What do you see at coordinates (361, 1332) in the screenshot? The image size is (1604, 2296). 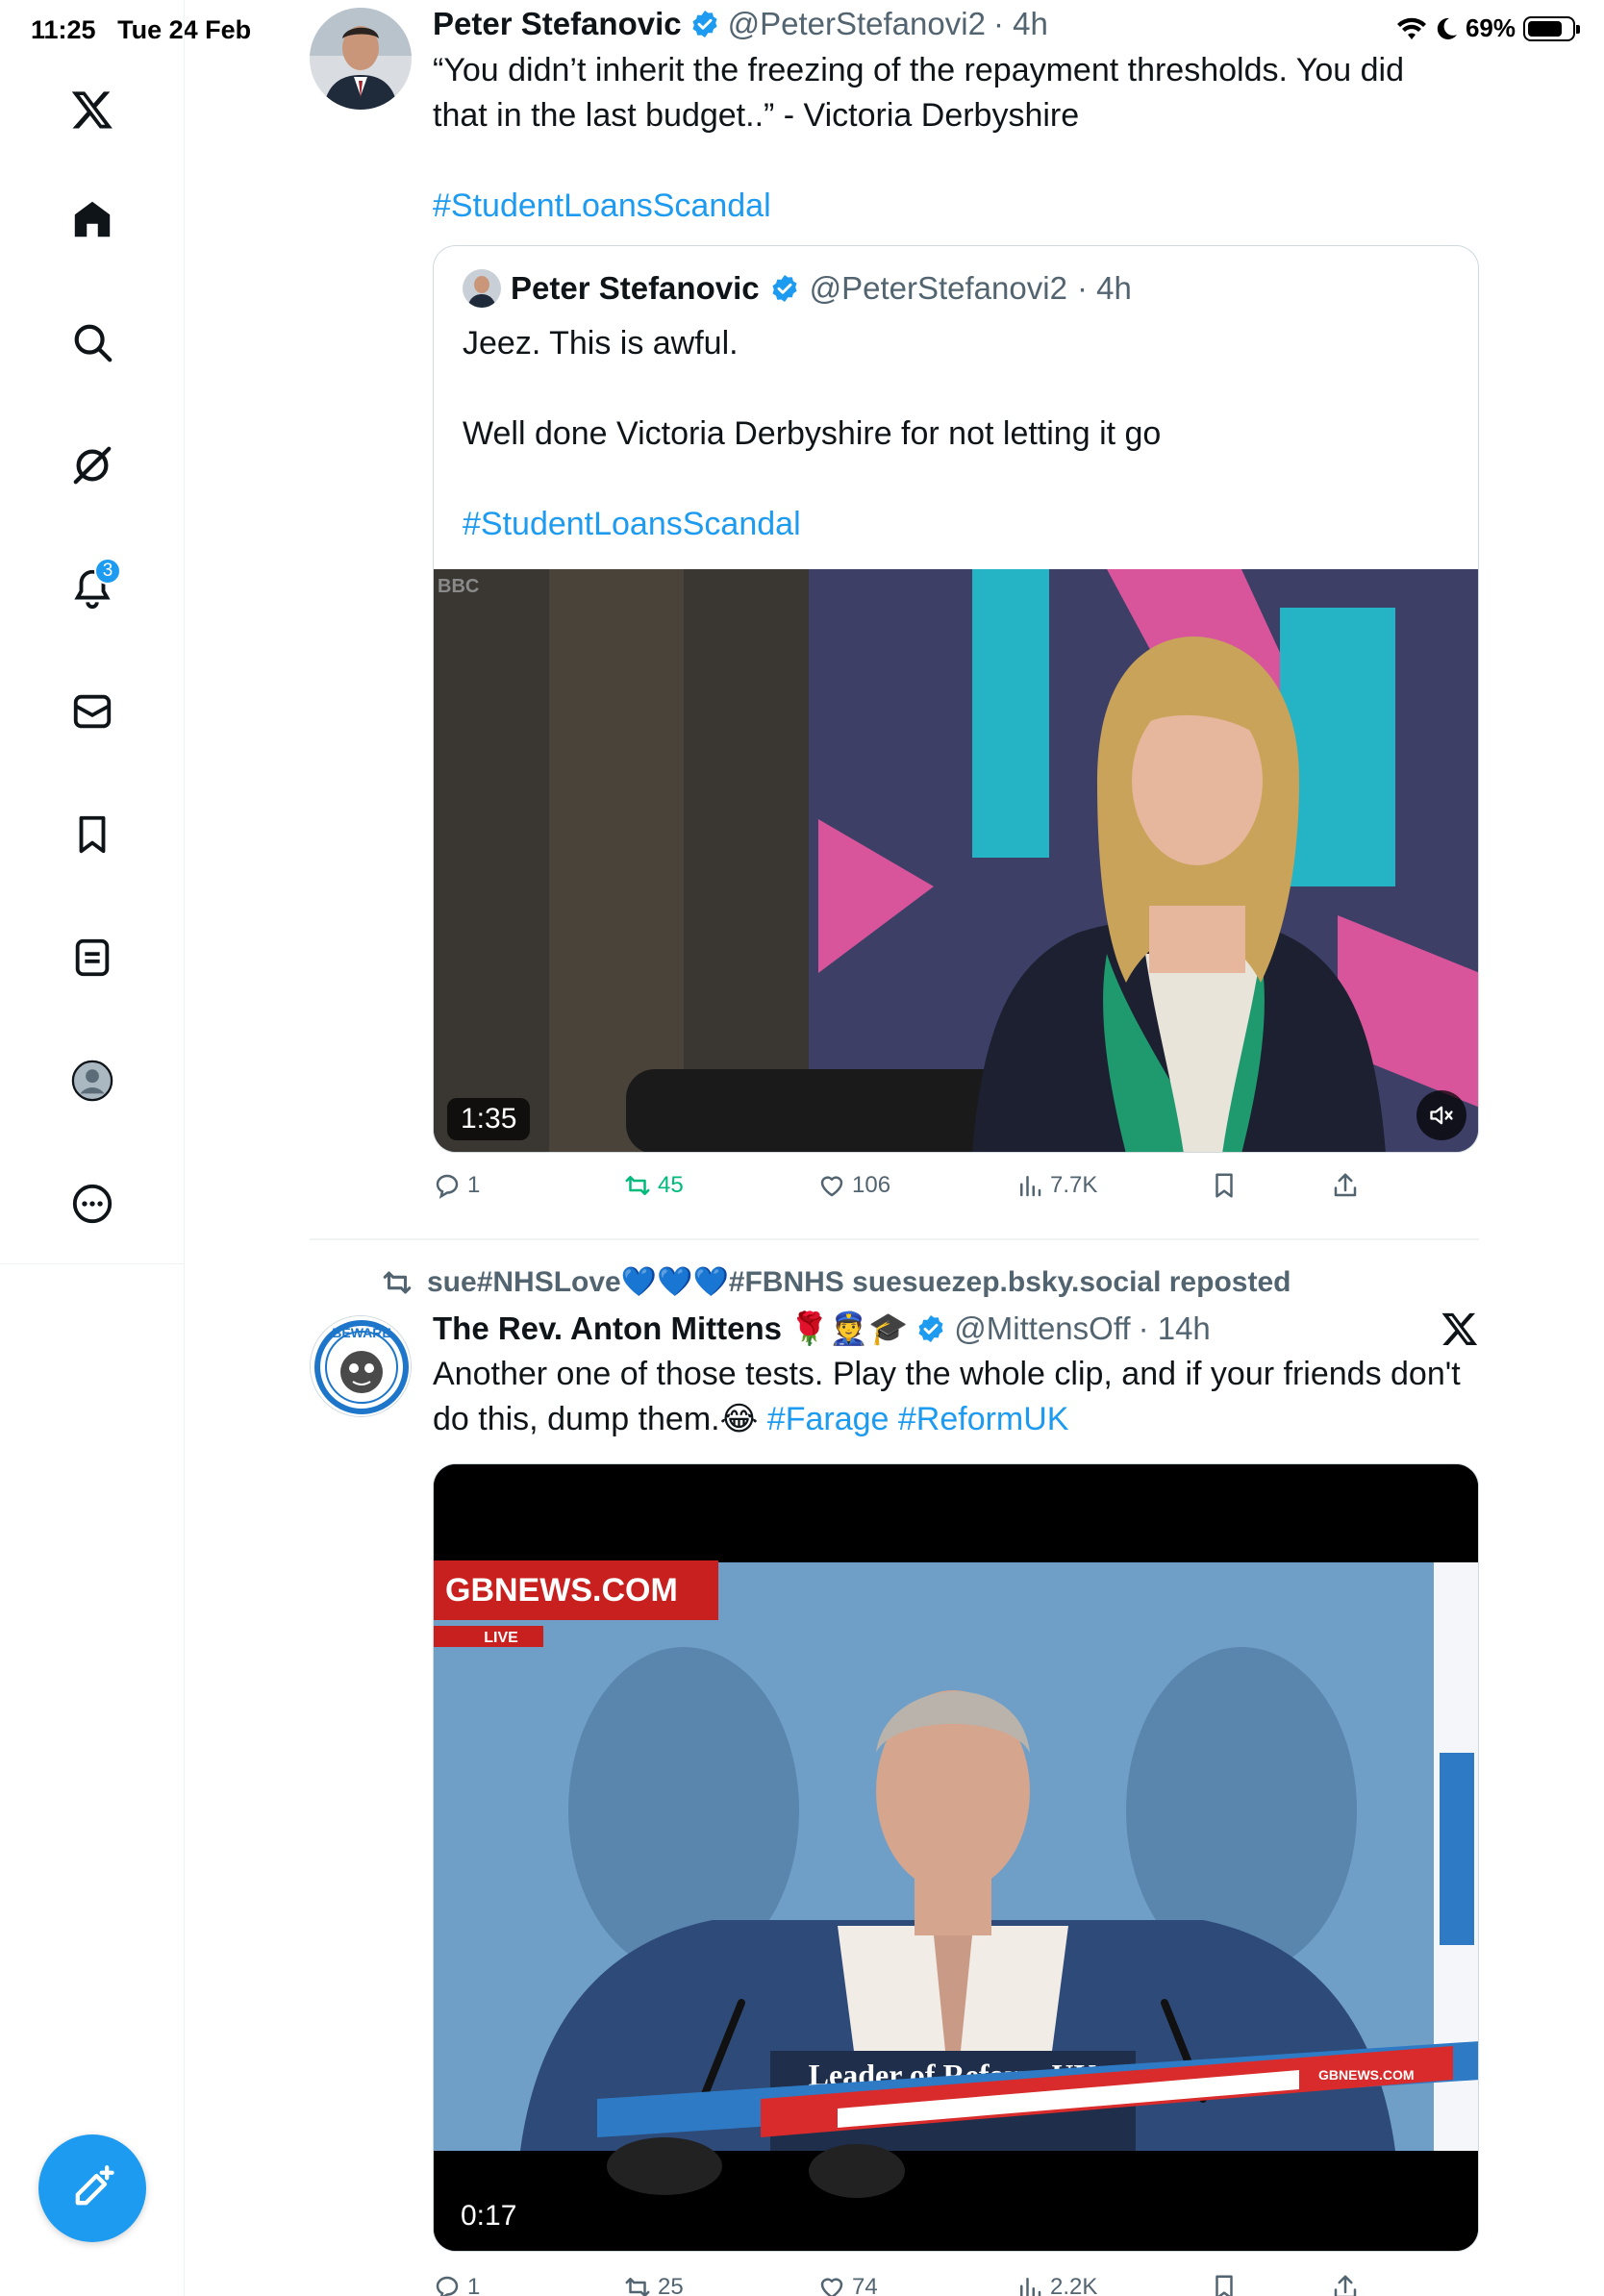 I see `avatar-text: BEWARE` at bounding box center [361, 1332].